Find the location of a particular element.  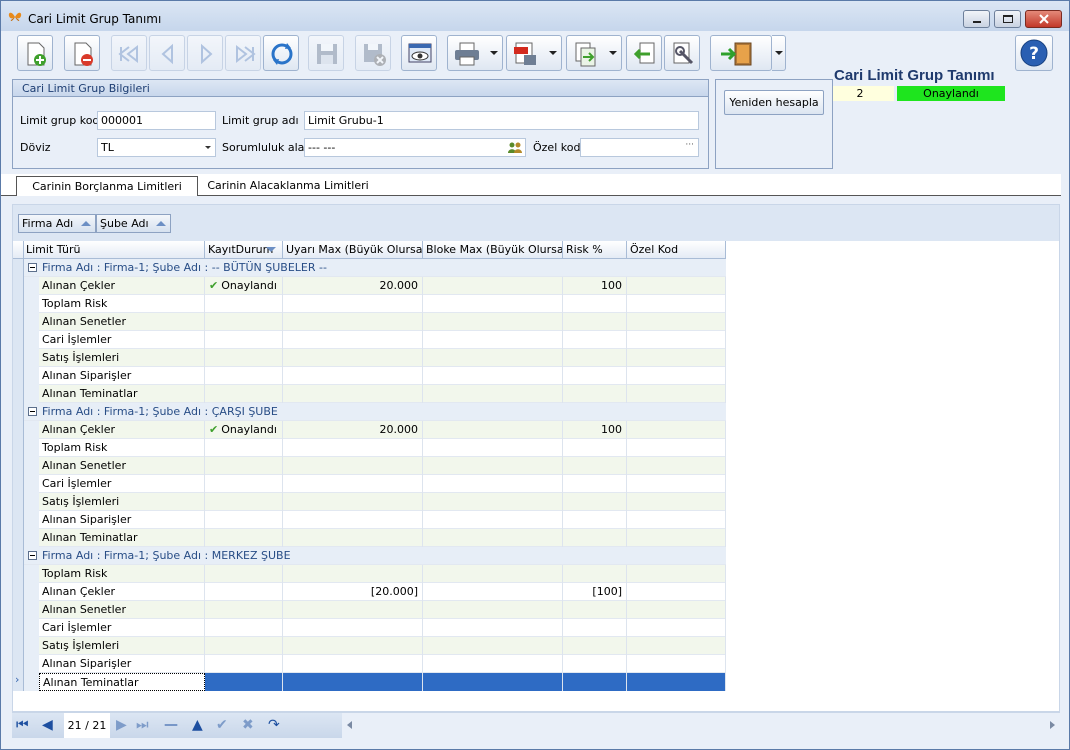

cell-limit-type: Alınan Senetler is located at coordinates (122, 322).